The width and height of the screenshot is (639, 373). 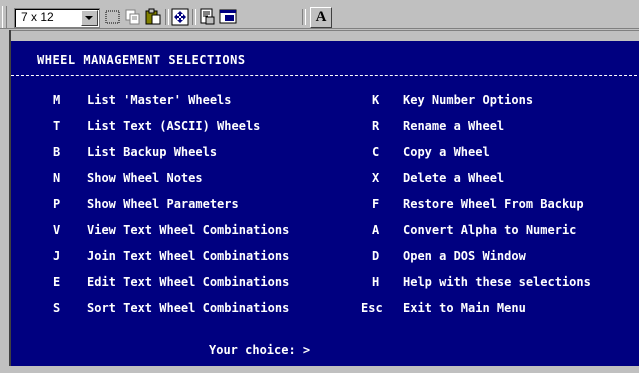 I want to click on menu-key: H, so click(x=375, y=282).